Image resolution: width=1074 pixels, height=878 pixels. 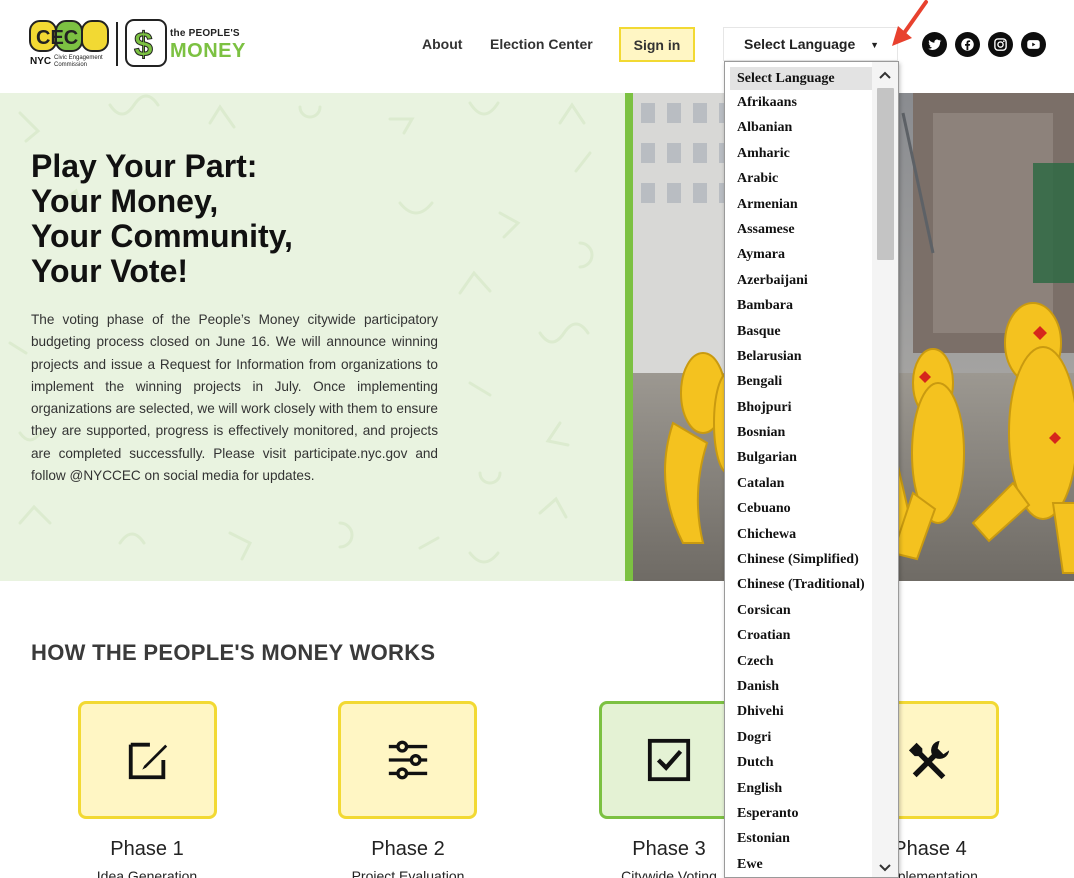 What do you see at coordinates (799, 331) in the screenshot?
I see `language-option: Basque` at bounding box center [799, 331].